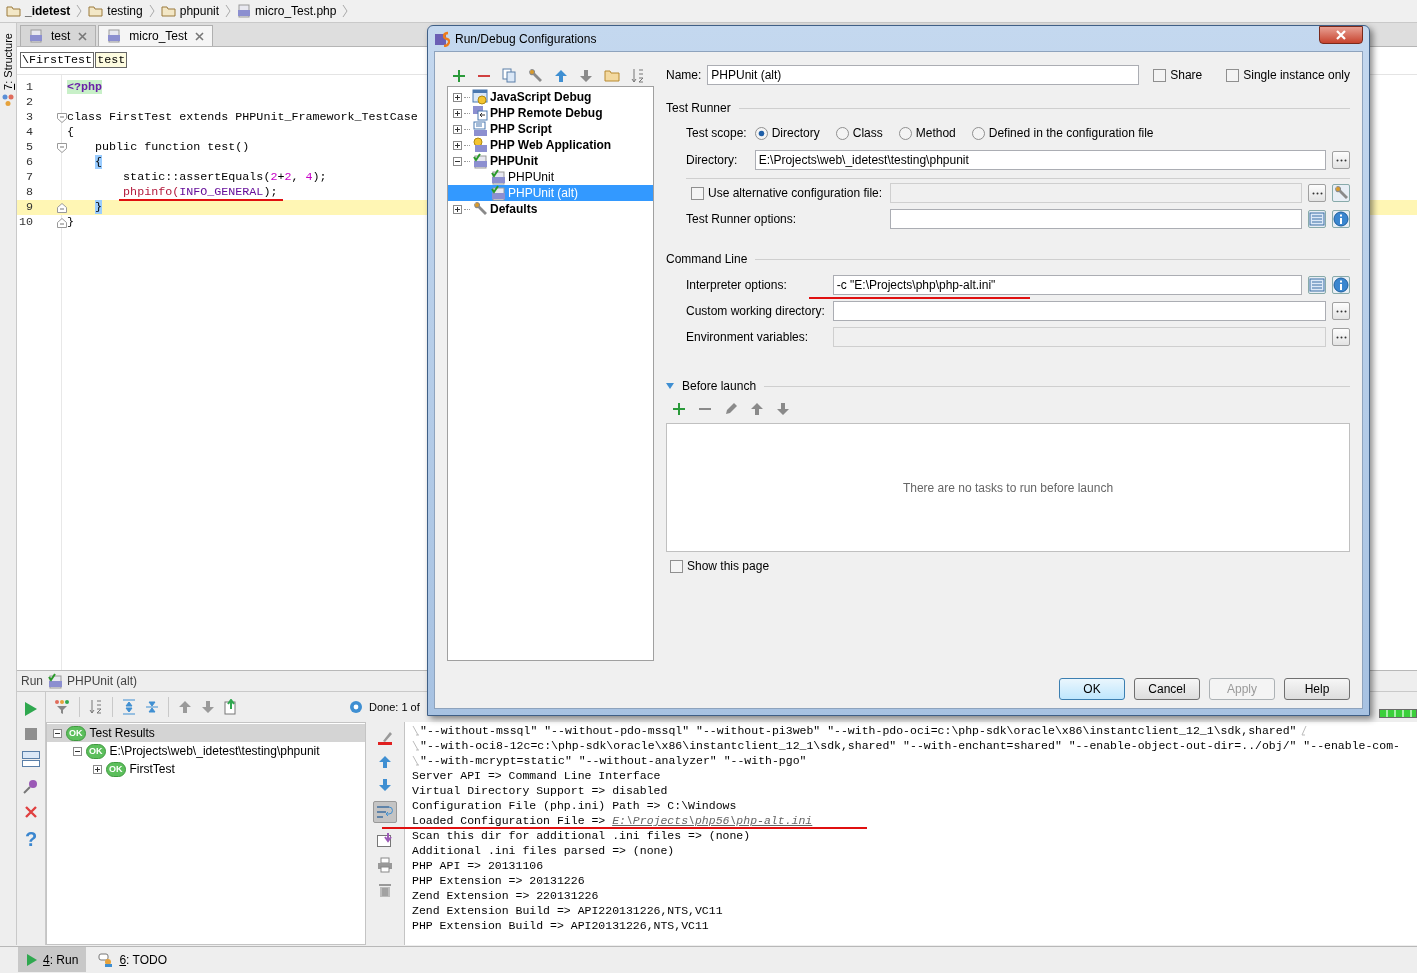  What do you see at coordinates (550, 209) in the screenshot?
I see `tree-item: Defaults` at bounding box center [550, 209].